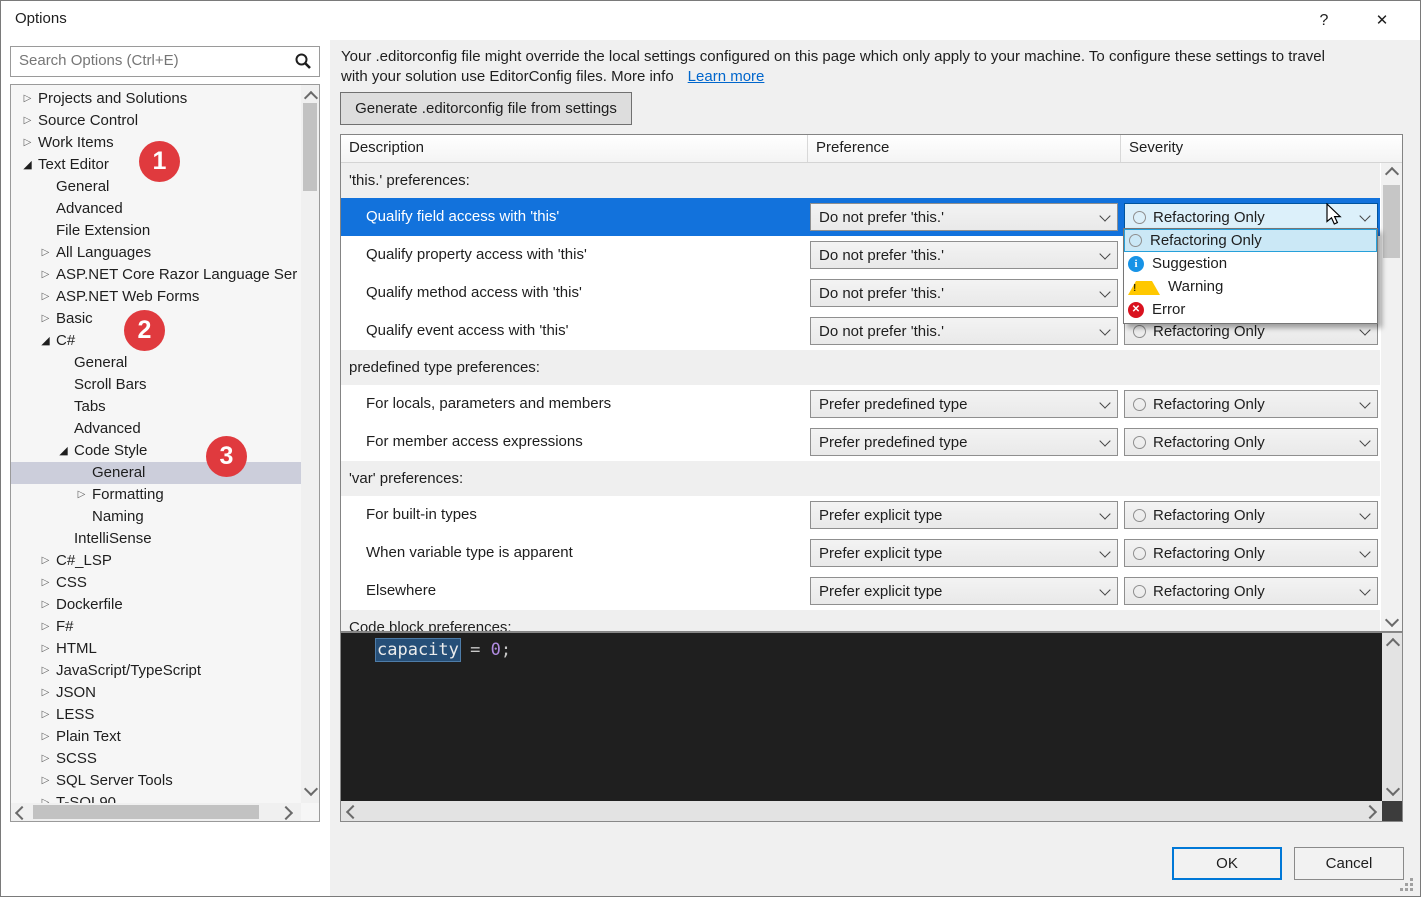  I want to click on tree-item-scroll-bars: Scroll Bars, so click(156, 385).